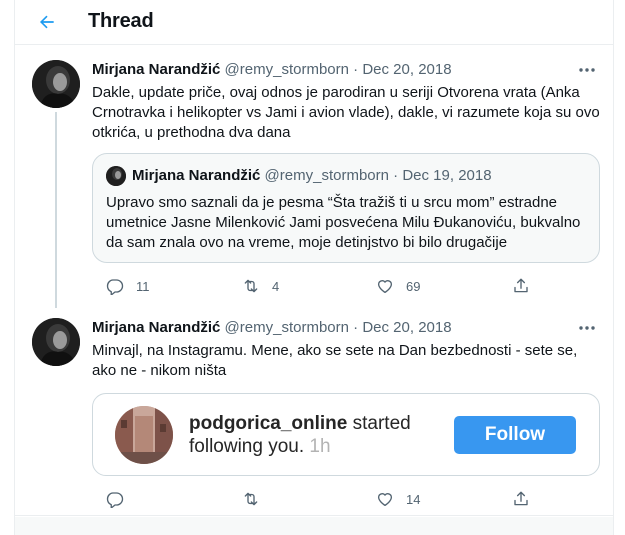 The image size is (625, 535). I want to click on next-tweet-divider, so click(314, 526).